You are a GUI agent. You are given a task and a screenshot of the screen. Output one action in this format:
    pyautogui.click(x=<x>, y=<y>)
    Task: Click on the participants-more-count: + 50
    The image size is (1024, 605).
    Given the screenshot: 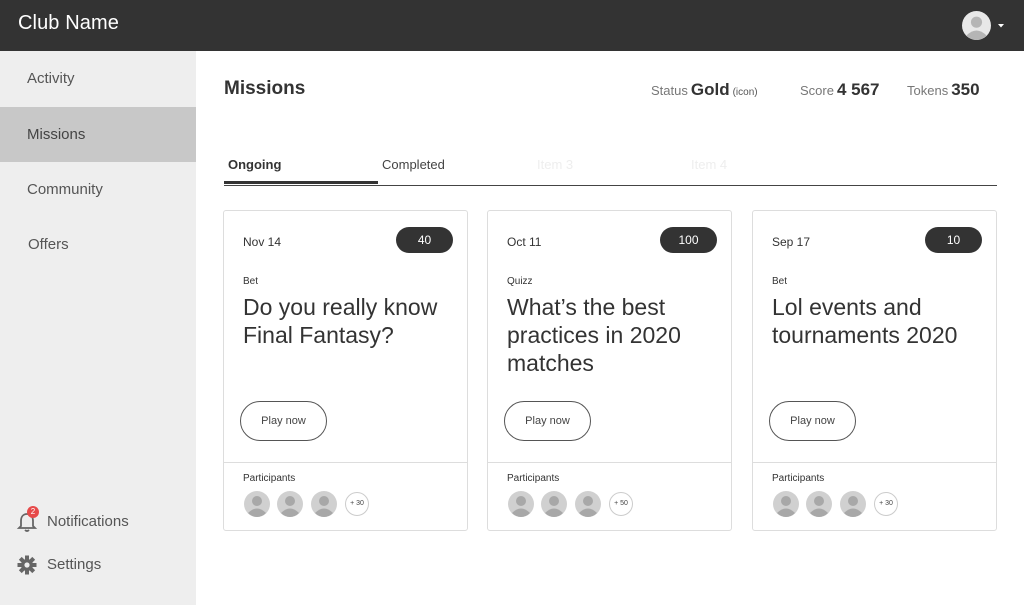 What is the action you would take?
    pyautogui.click(x=621, y=504)
    